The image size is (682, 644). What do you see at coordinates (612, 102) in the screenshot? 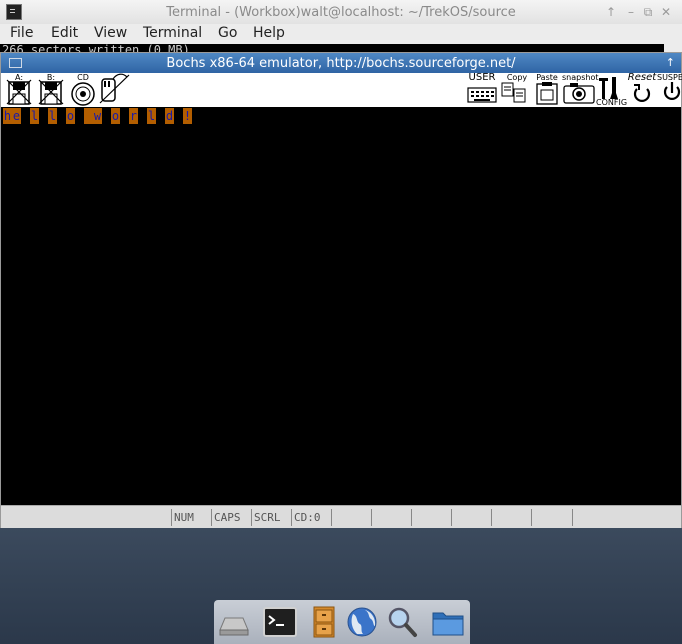
I see `config-label: CONFIG` at bounding box center [612, 102].